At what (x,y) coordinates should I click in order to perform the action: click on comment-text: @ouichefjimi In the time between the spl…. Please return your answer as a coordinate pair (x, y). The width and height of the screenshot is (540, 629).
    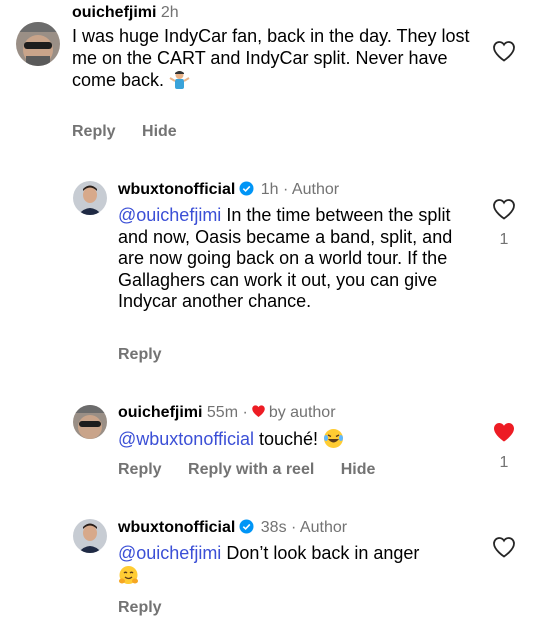
    Looking at the image, I should click on (291, 259).